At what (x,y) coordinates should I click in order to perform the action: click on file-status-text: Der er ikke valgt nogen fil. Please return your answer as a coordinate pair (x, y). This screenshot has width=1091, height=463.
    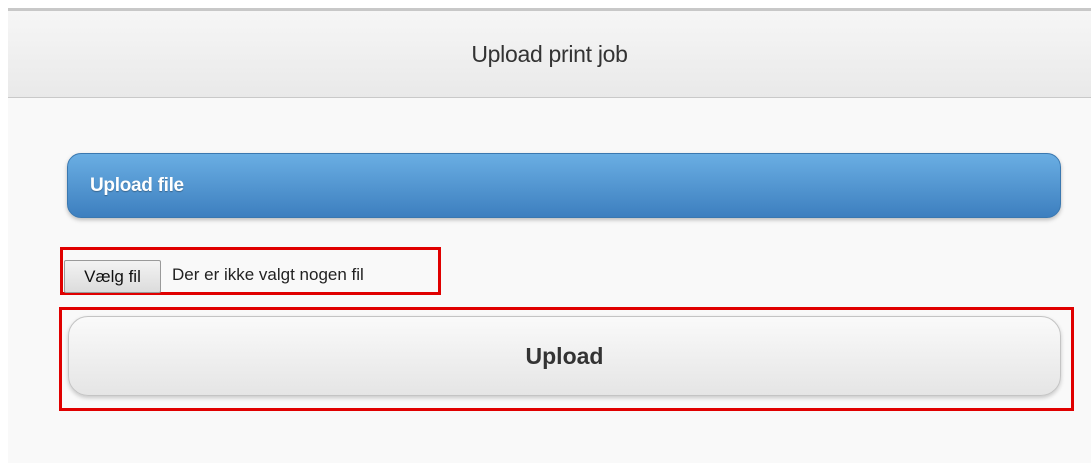
    Looking at the image, I should click on (268, 274).